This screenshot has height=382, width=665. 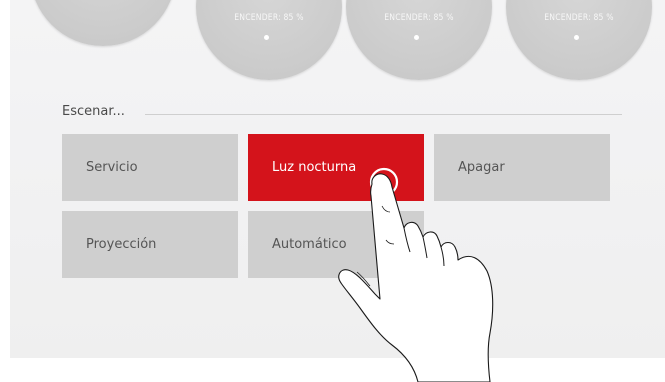 What do you see at coordinates (112, 167) in the screenshot?
I see `scene-button-label: Servicio` at bounding box center [112, 167].